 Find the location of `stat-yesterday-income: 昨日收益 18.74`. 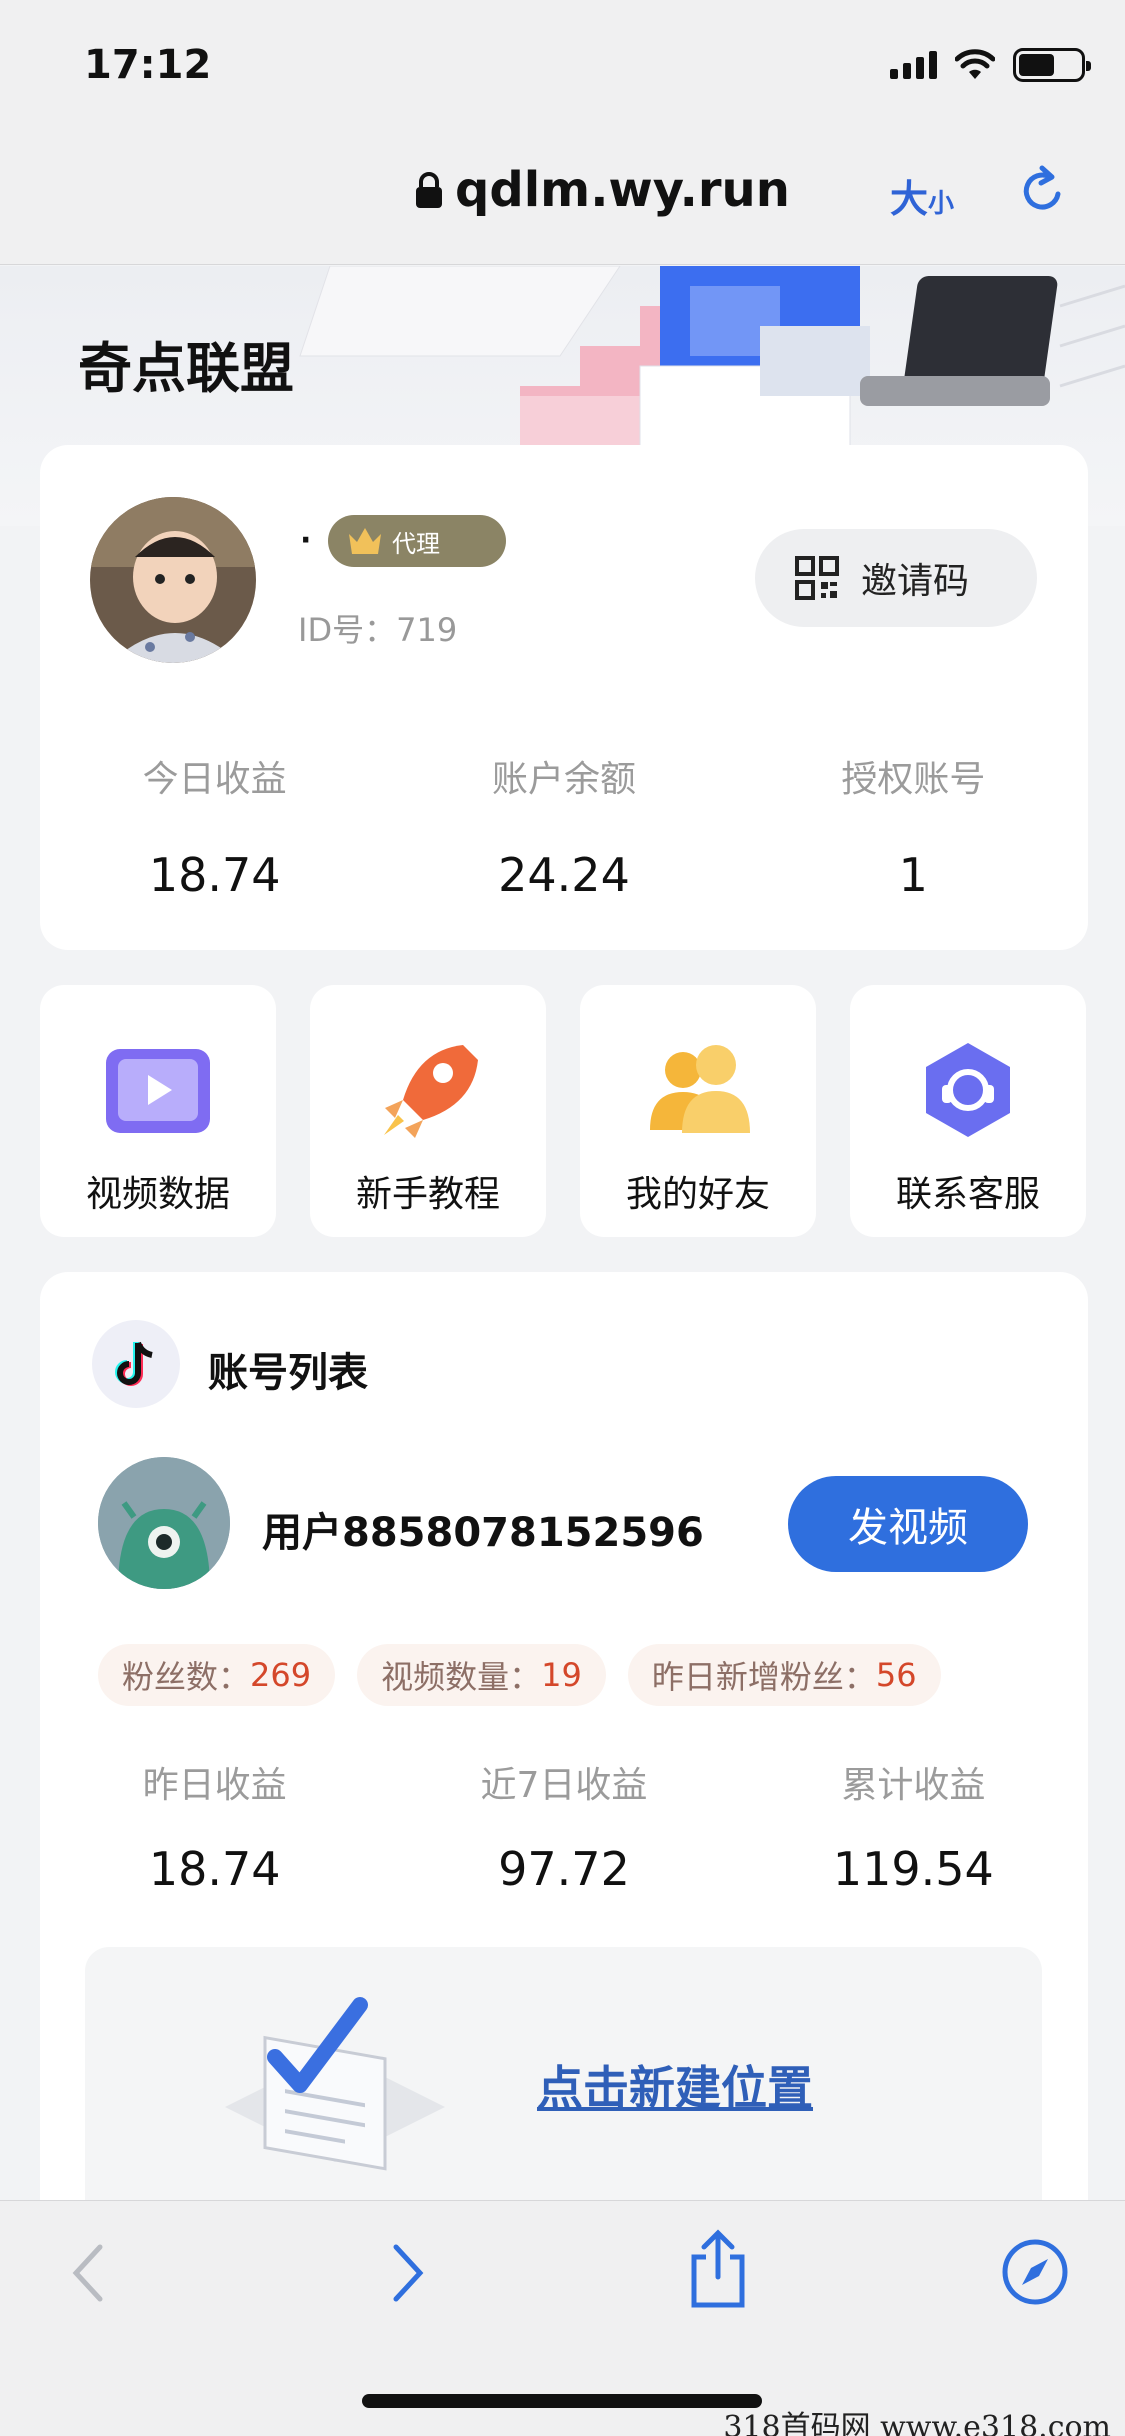

stat-yesterday-income: 昨日收益 18.74 is located at coordinates (214, 1830).